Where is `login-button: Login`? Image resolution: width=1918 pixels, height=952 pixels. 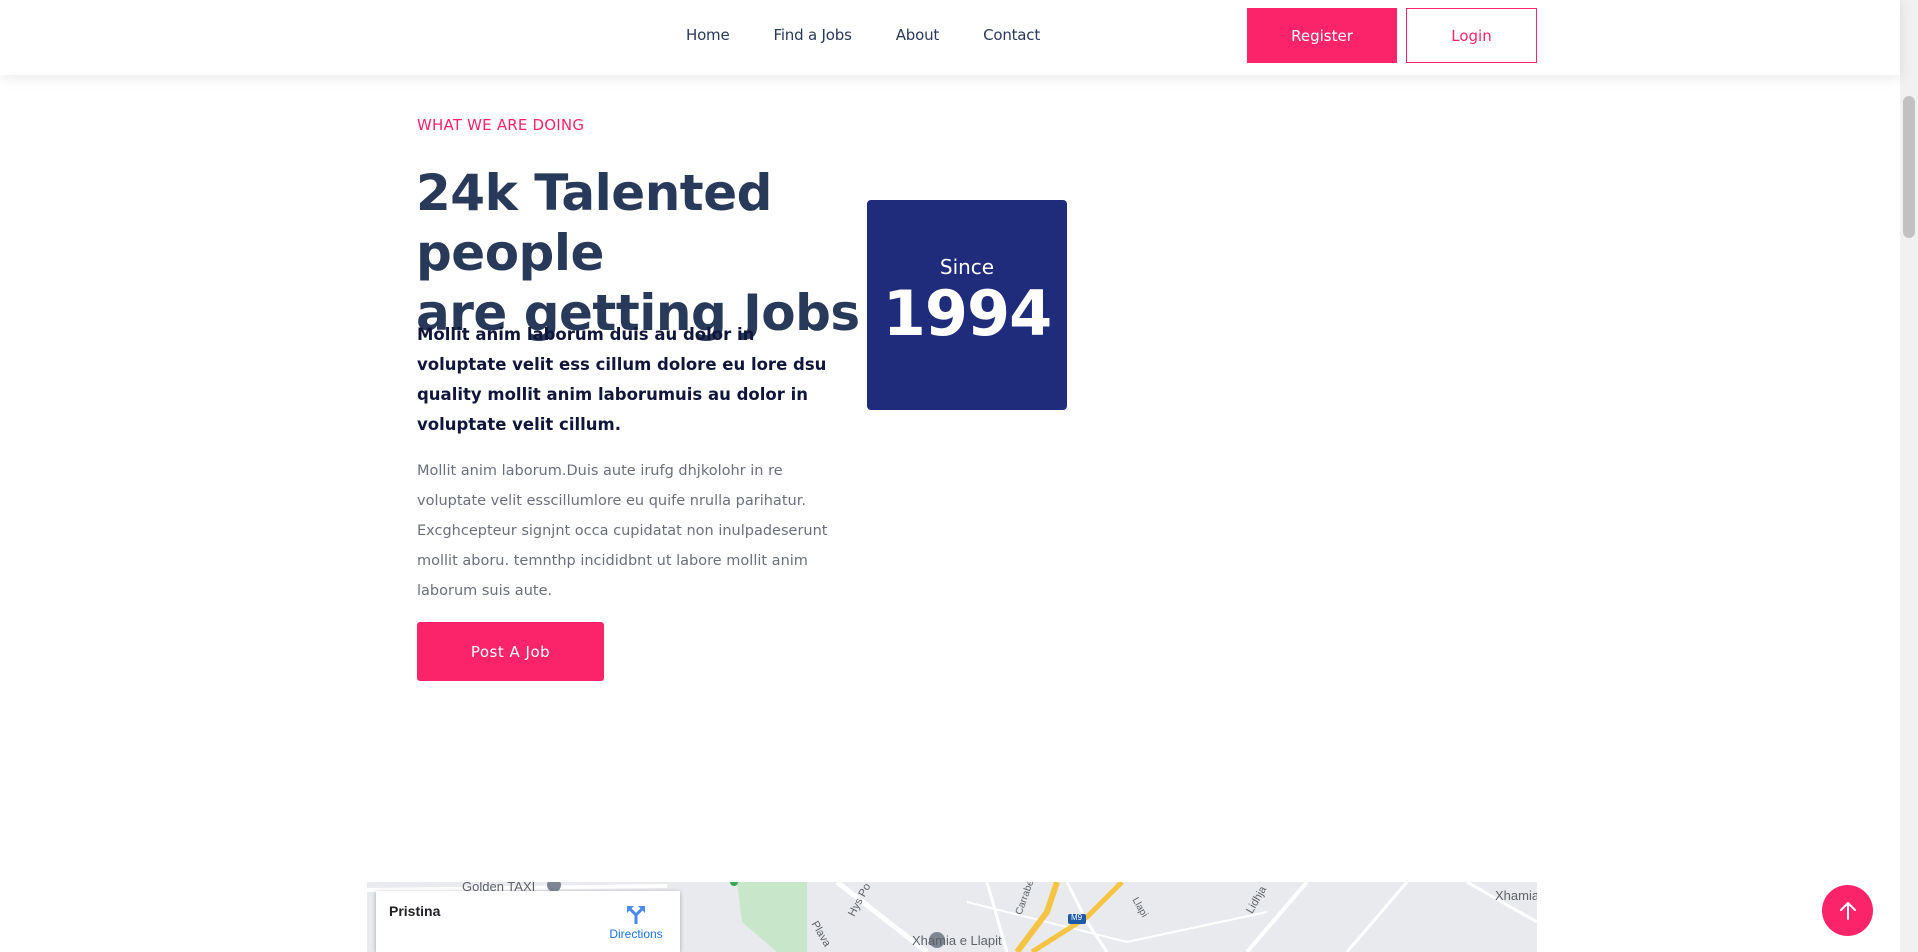 login-button: Login is located at coordinates (1471, 35).